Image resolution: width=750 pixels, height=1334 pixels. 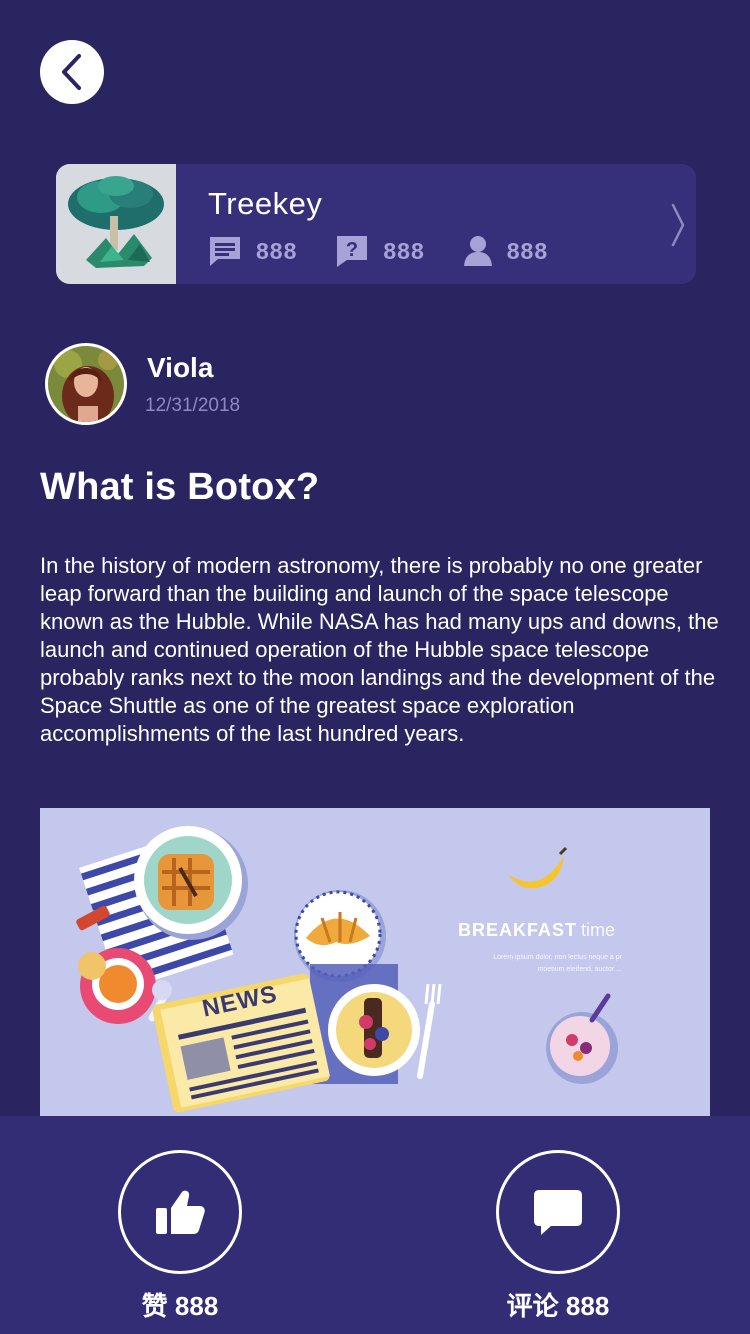 I want to click on like-action: 赞 888, so click(x=180, y=1236).